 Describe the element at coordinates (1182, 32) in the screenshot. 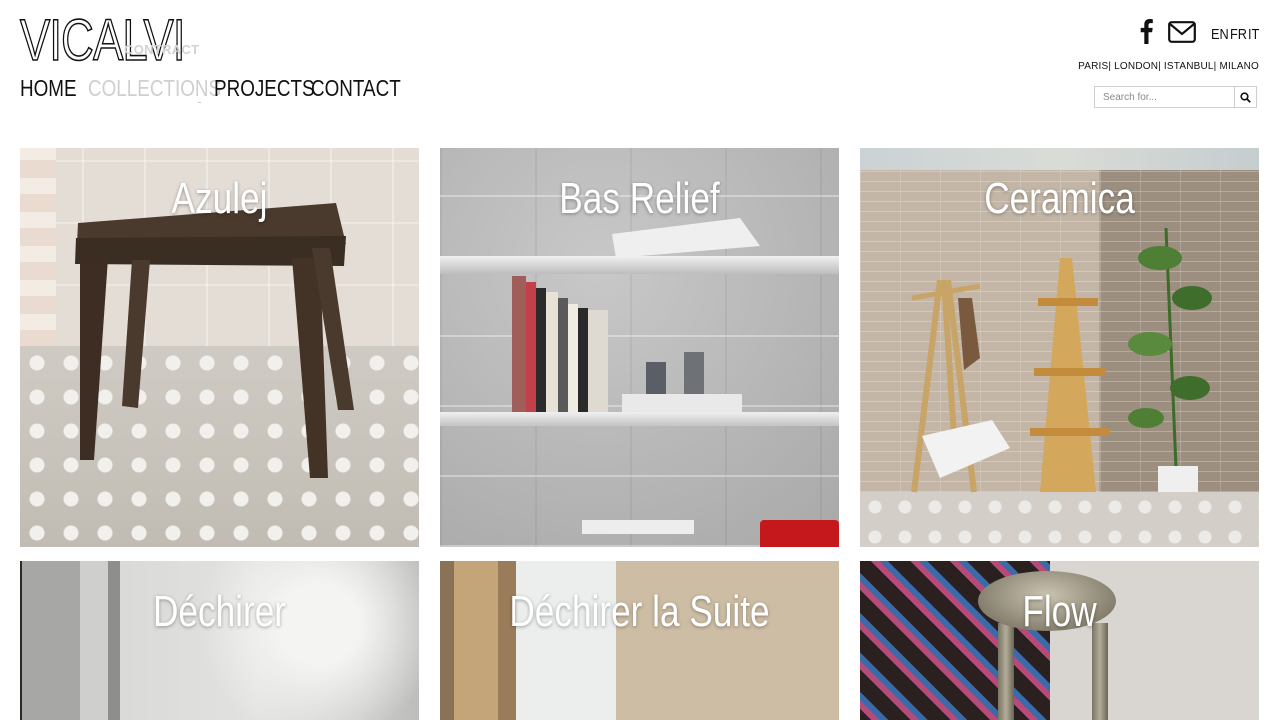

I see `mail-icon` at that location.